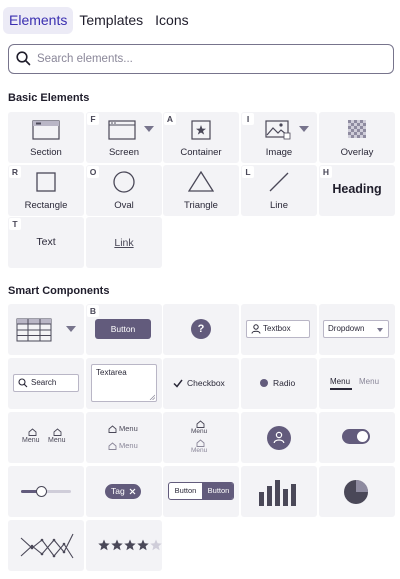 The image size is (400, 579). I want to click on tile-label: Screen, so click(124, 152).